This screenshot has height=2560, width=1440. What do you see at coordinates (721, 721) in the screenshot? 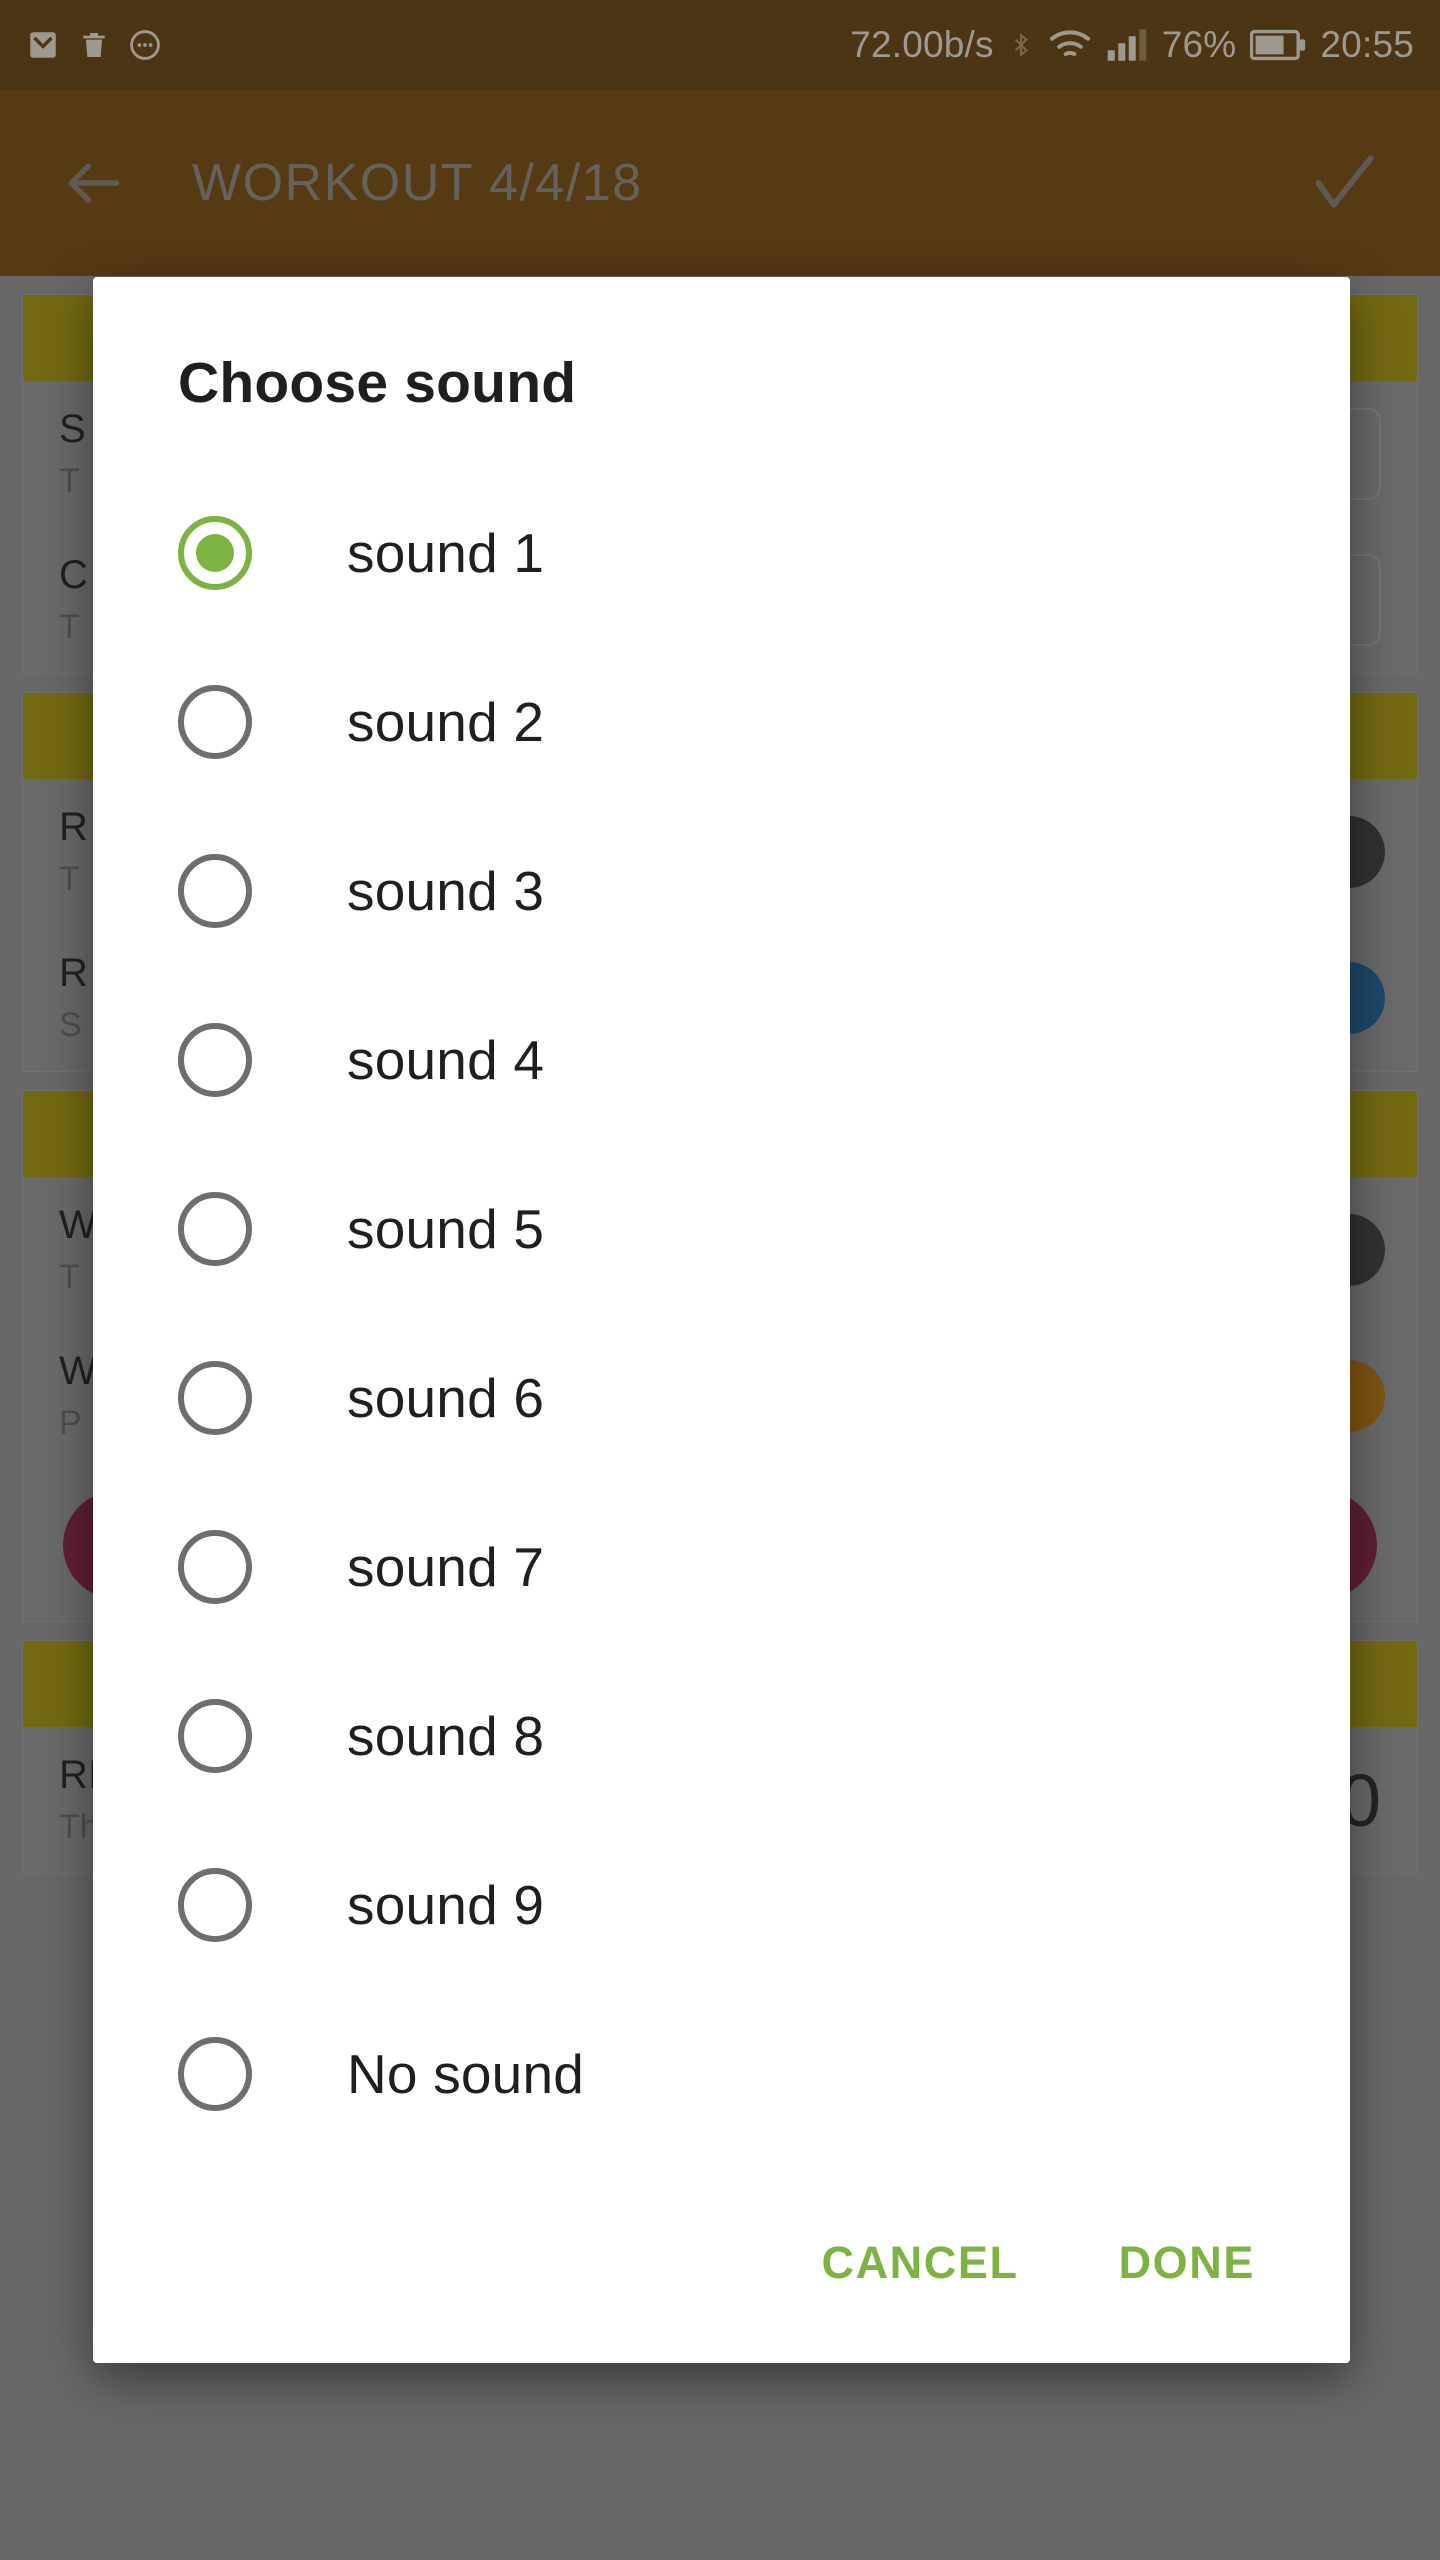
I see `sound-option-row: sound 2` at bounding box center [721, 721].